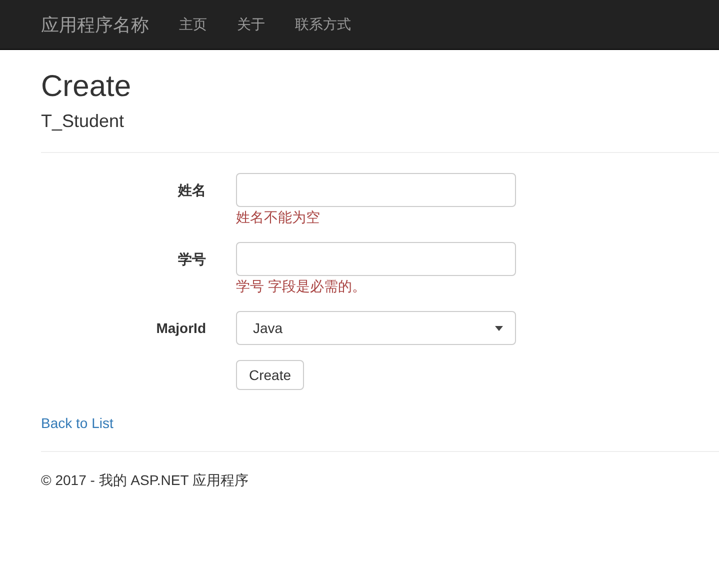 The height and width of the screenshot is (565, 719). I want to click on field-label: MajorId, so click(181, 327).